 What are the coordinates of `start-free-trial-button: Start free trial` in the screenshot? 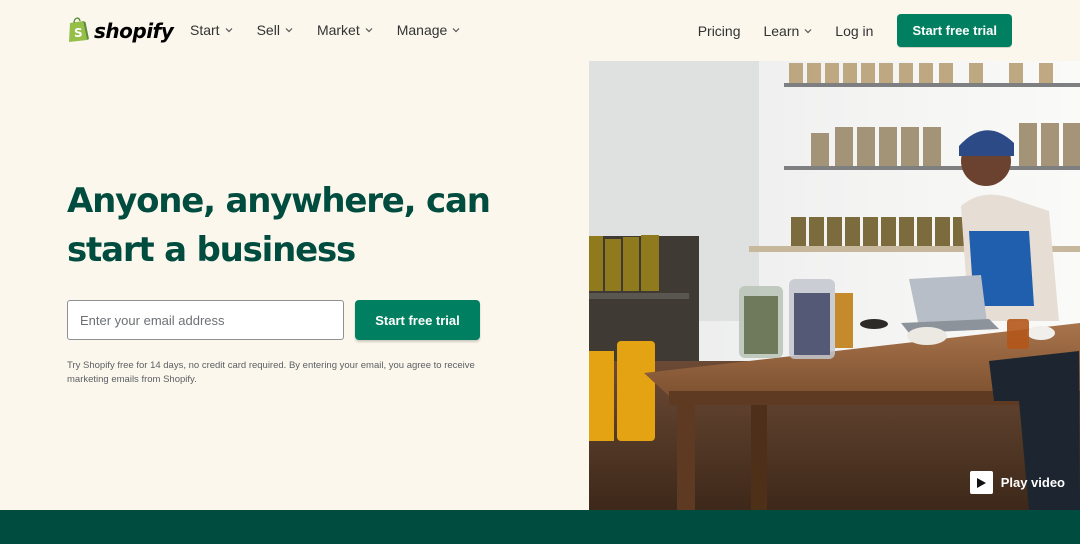 It's located at (417, 320).